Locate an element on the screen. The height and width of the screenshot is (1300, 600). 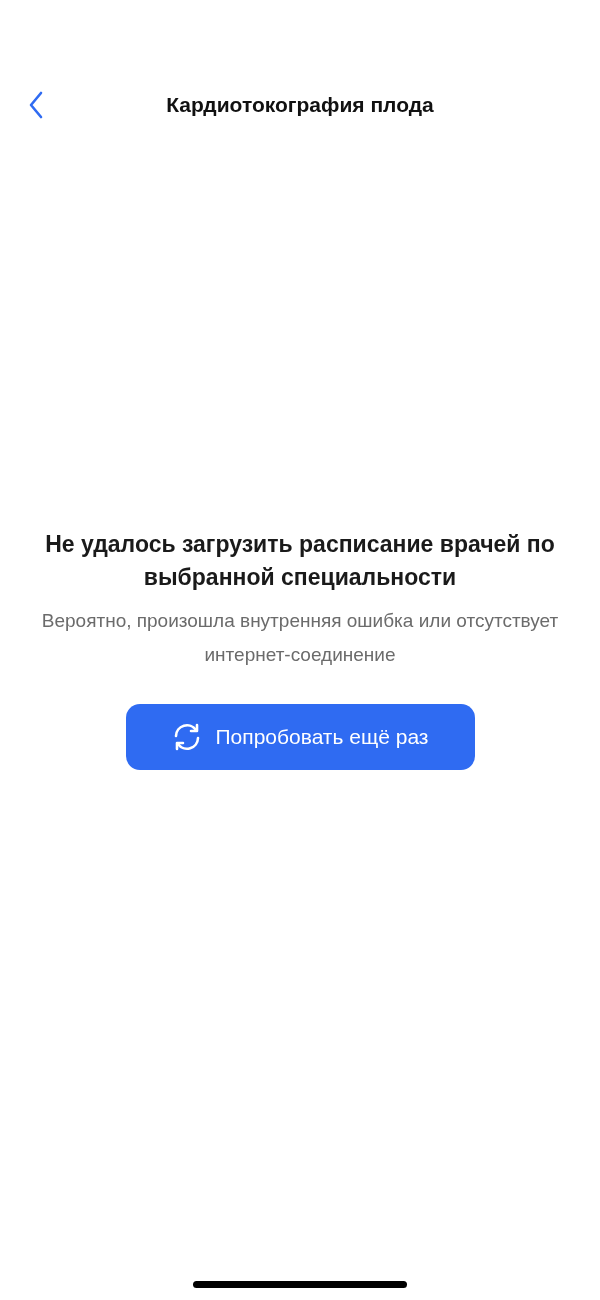
back-icon is located at coordinates (36, 105).